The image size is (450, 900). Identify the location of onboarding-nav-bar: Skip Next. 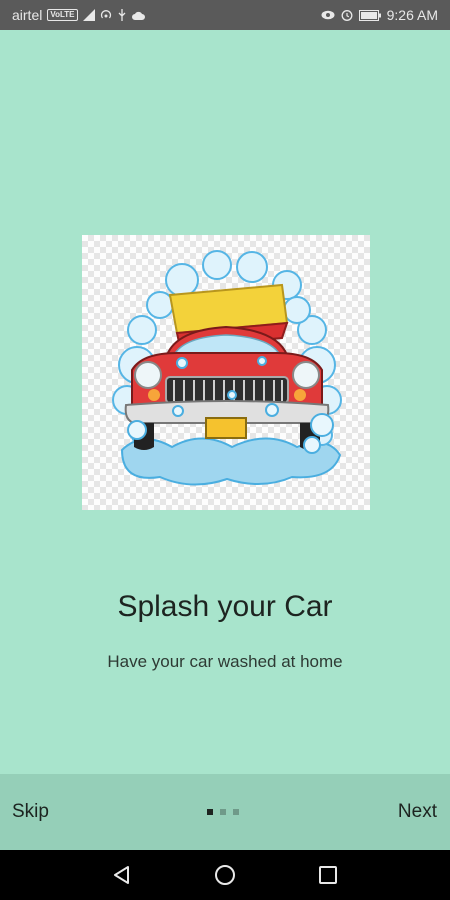
(225, 812).